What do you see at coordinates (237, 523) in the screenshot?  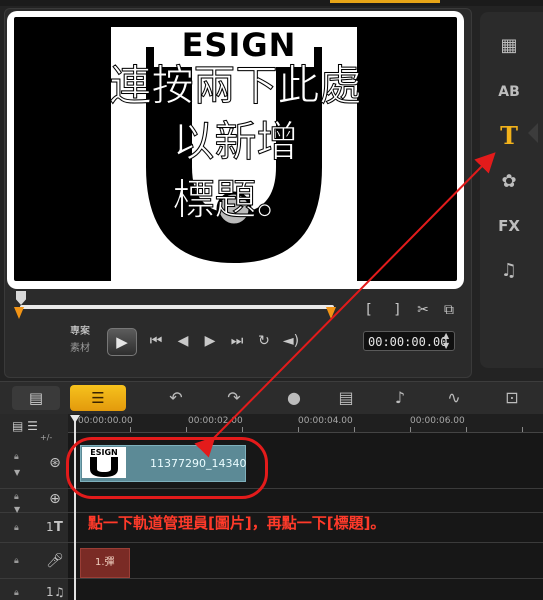 I see `instruction-text: 點一下軌道管理員[圖片]，再點一下[標題]。` at bounding box center [237, 523].